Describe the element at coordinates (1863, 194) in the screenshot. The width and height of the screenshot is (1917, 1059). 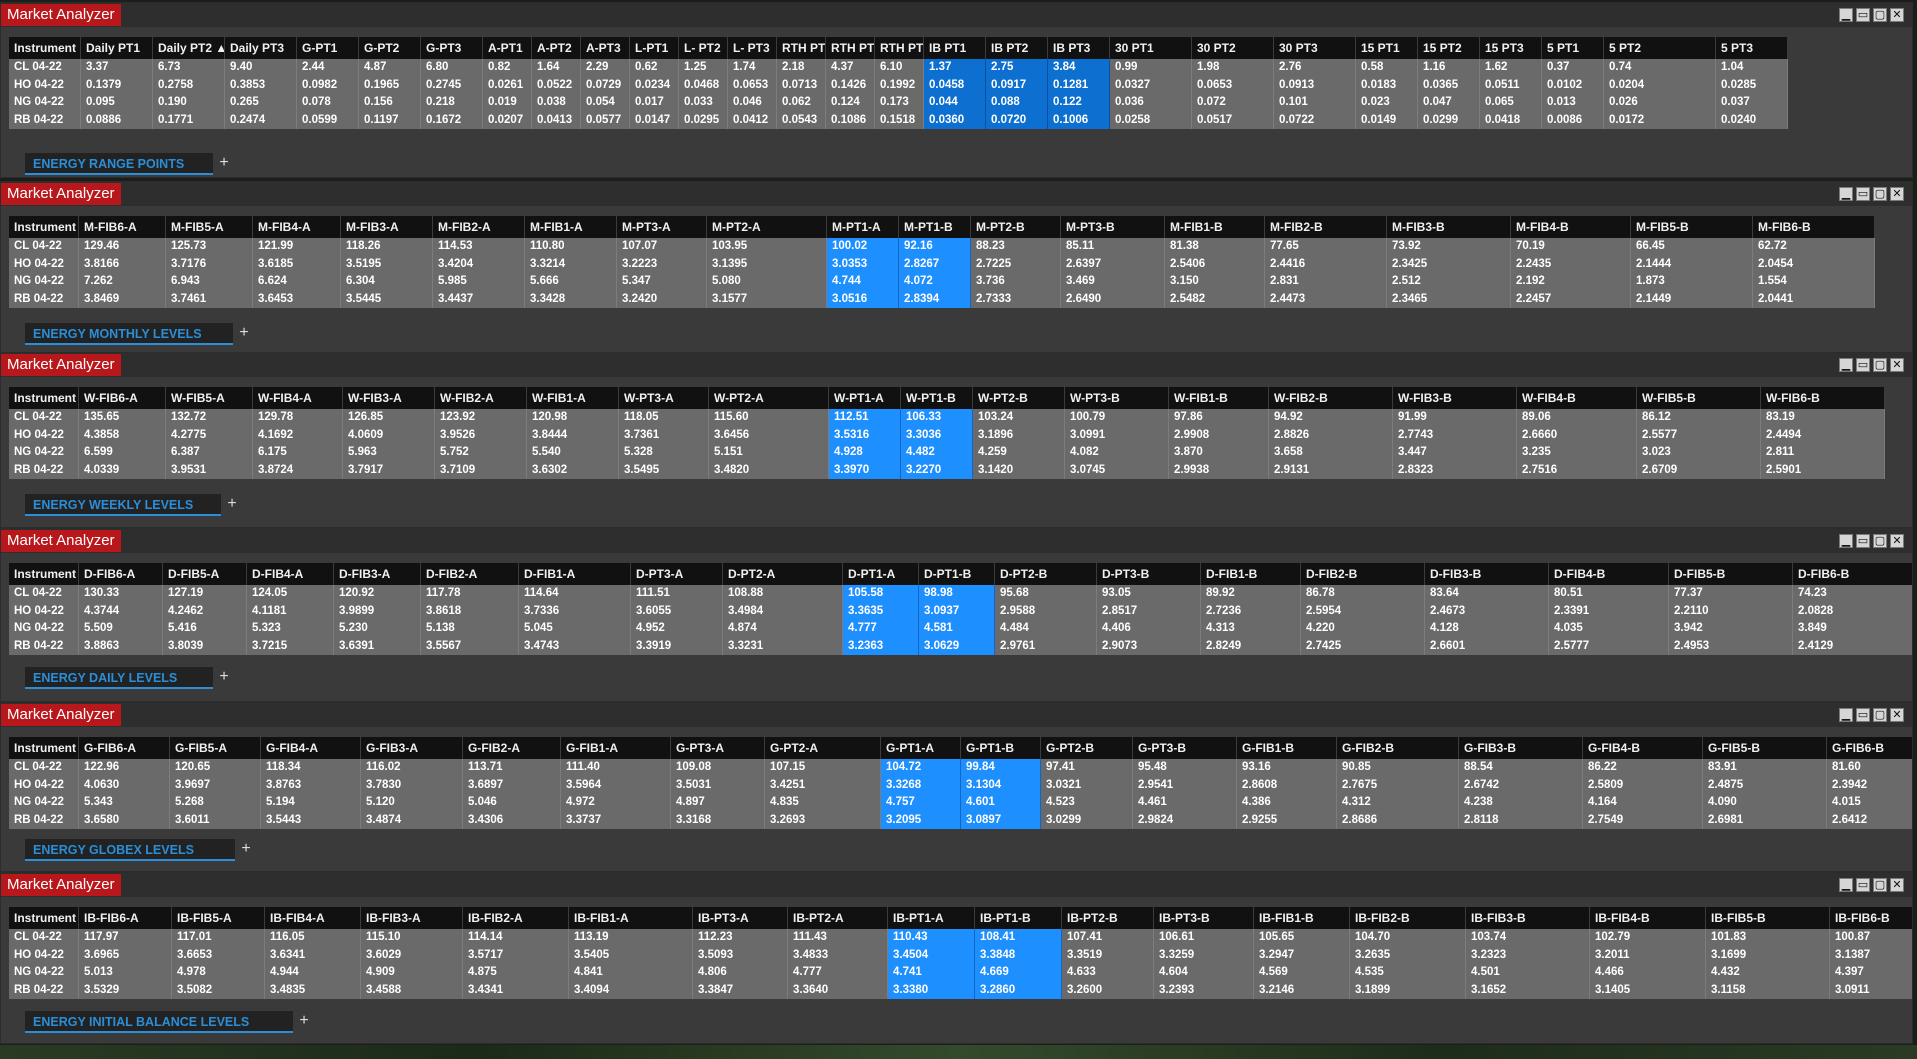
I see `minimize-icon: ▭` at that location.